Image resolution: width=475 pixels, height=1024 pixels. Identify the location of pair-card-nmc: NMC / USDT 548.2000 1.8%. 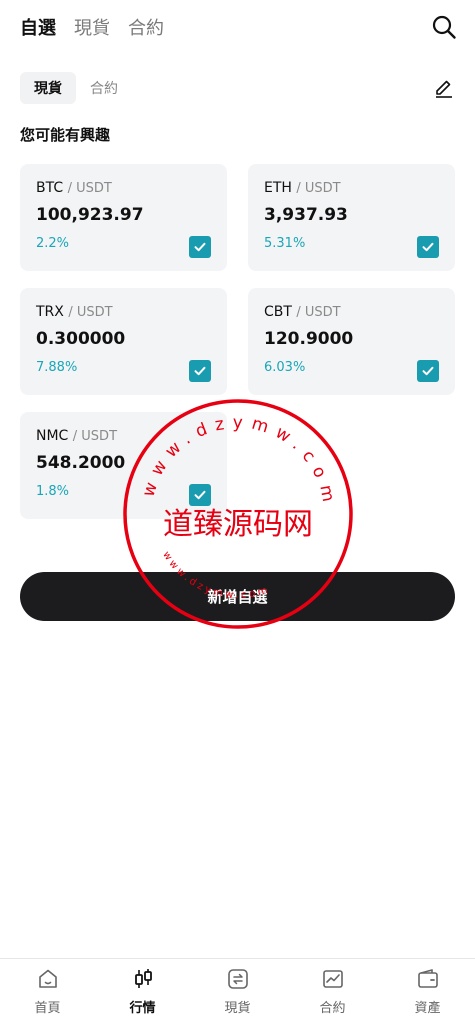
(123, 465).